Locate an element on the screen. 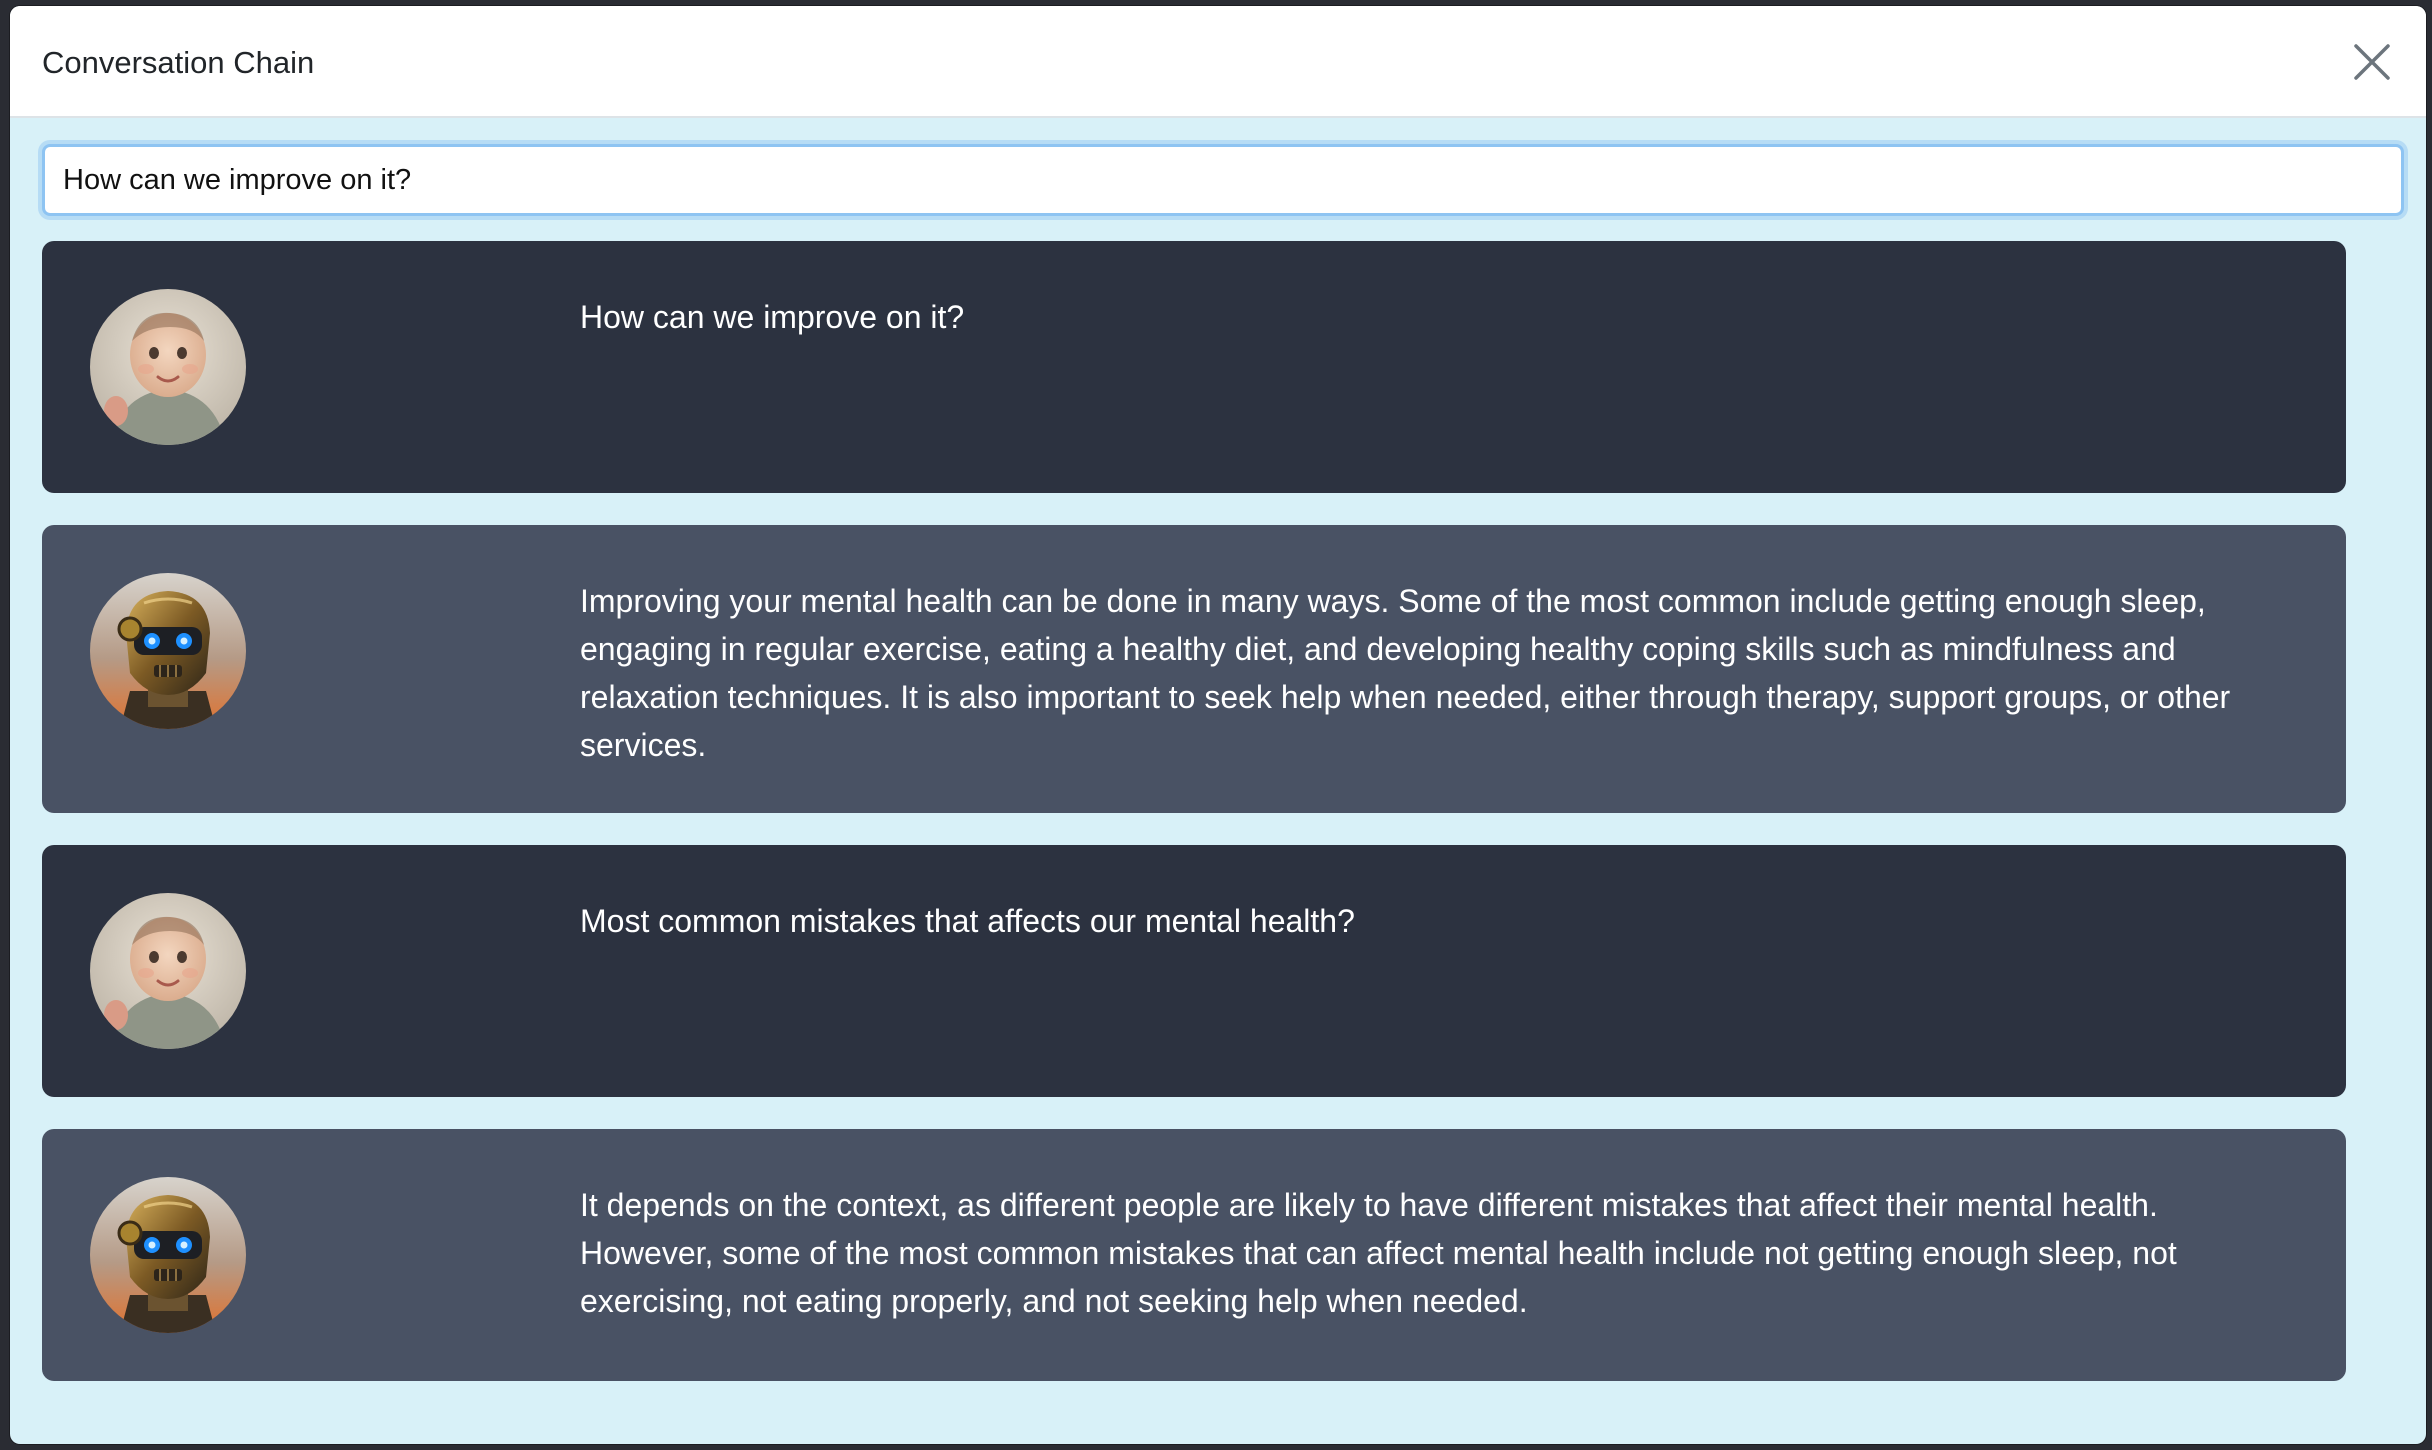 Image resolution: width=2432 pixels, height=1450 pixels. close-icon is located at coordinates (2372, 62).